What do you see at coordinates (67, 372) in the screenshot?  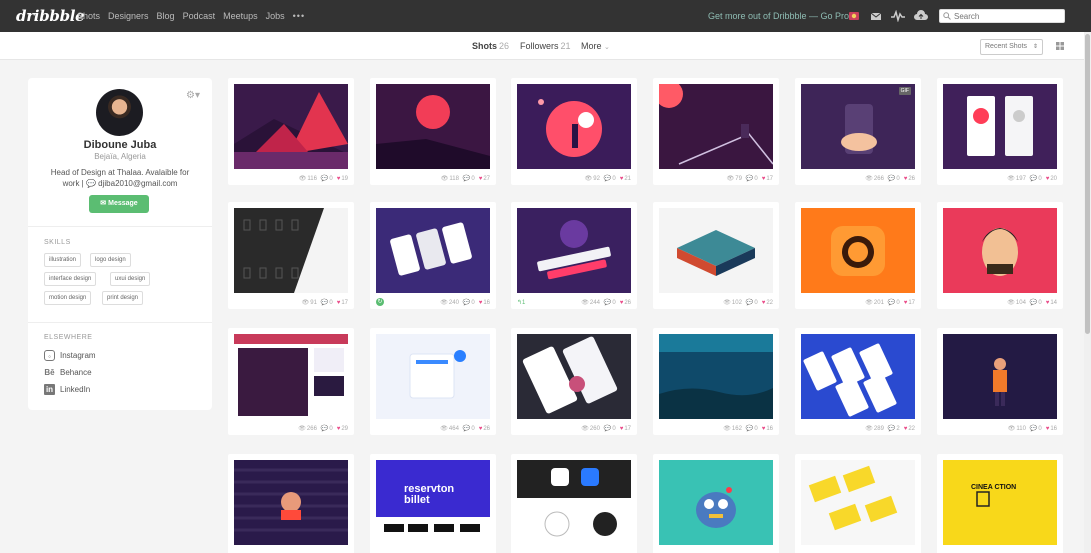 I see `social-link-behance: Bē Behance` at bounding box center [67, 372].